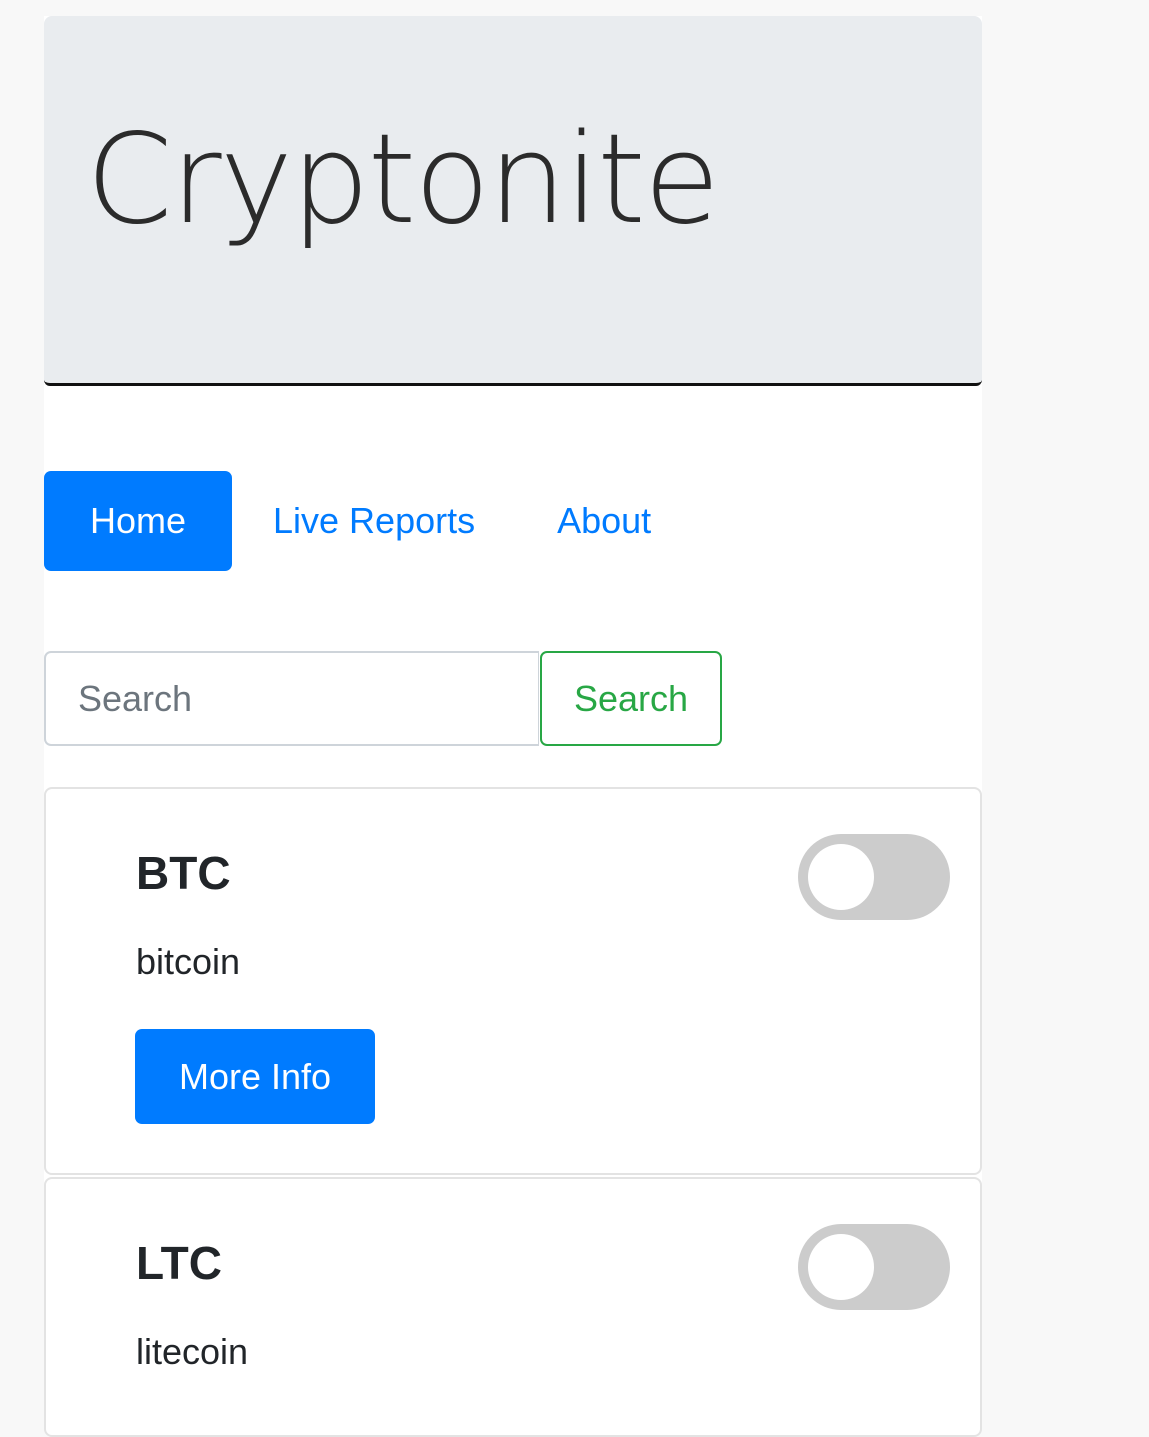 Image resolution: width=1149 pixels, height=1437 pixels. Describe the element at coordinates (179, 1263) in the screenshot. I see `coin-symbol: LTC` at that location.